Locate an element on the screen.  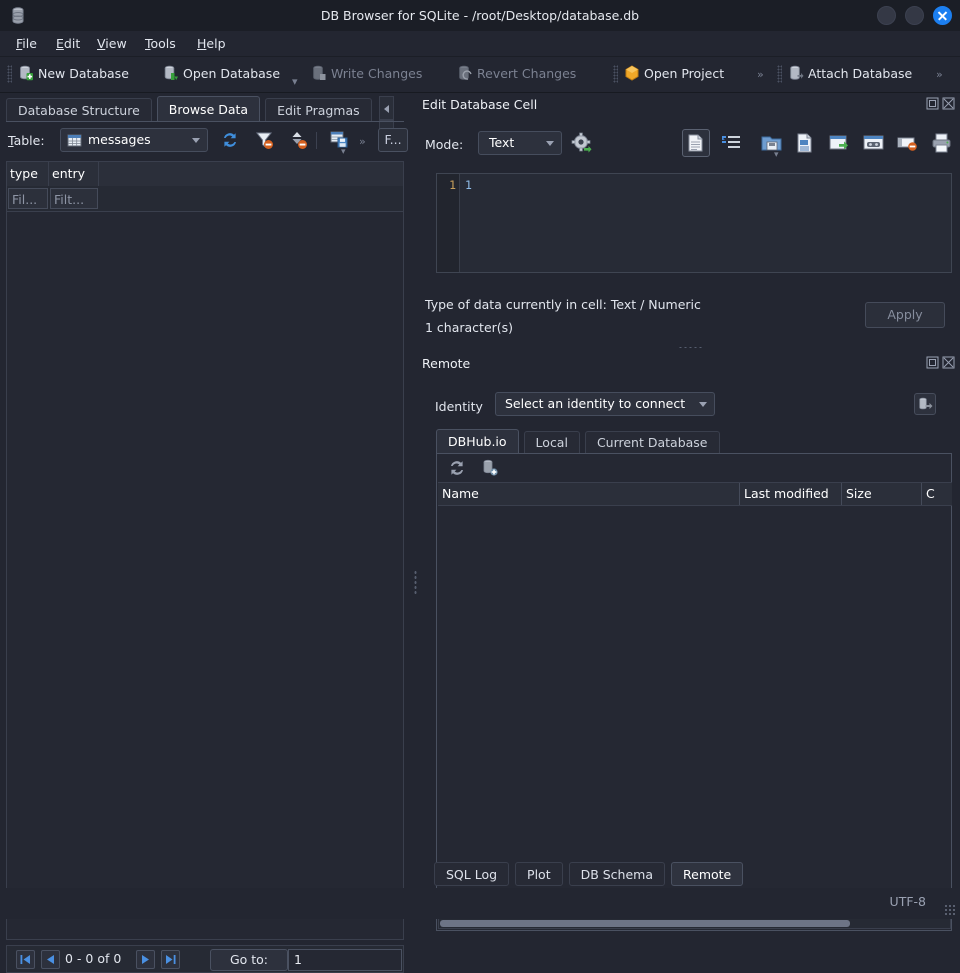
remote-title: Remote is located at coordinates (446, 363).